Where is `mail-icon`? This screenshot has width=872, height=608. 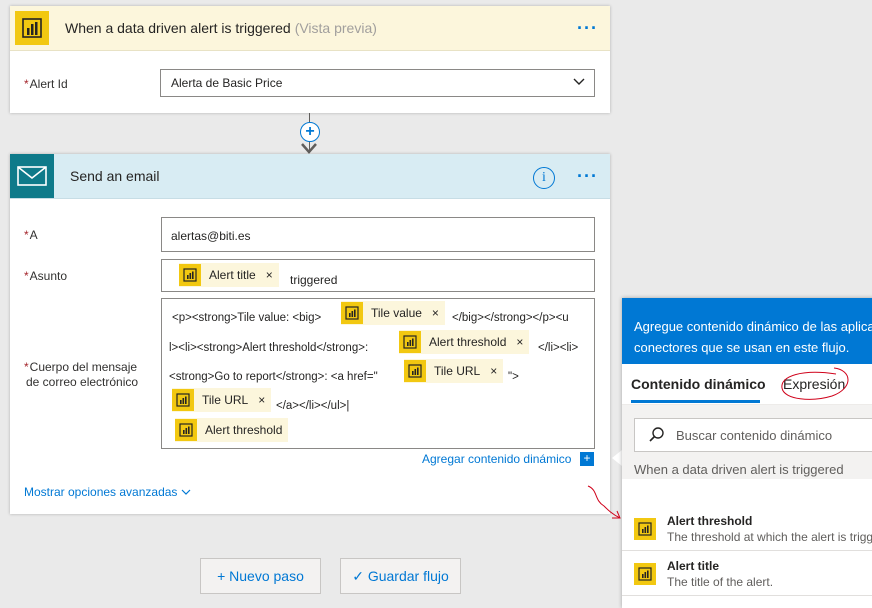 mail-icon is located at coordinates (32, 176).